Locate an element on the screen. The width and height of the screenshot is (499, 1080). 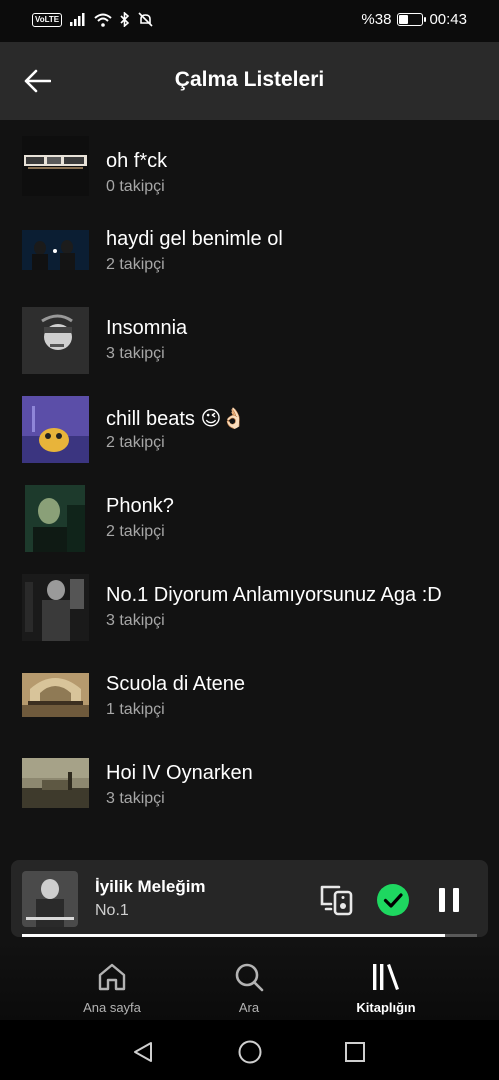
check-circle-icon is located at coordinates (393, 900).